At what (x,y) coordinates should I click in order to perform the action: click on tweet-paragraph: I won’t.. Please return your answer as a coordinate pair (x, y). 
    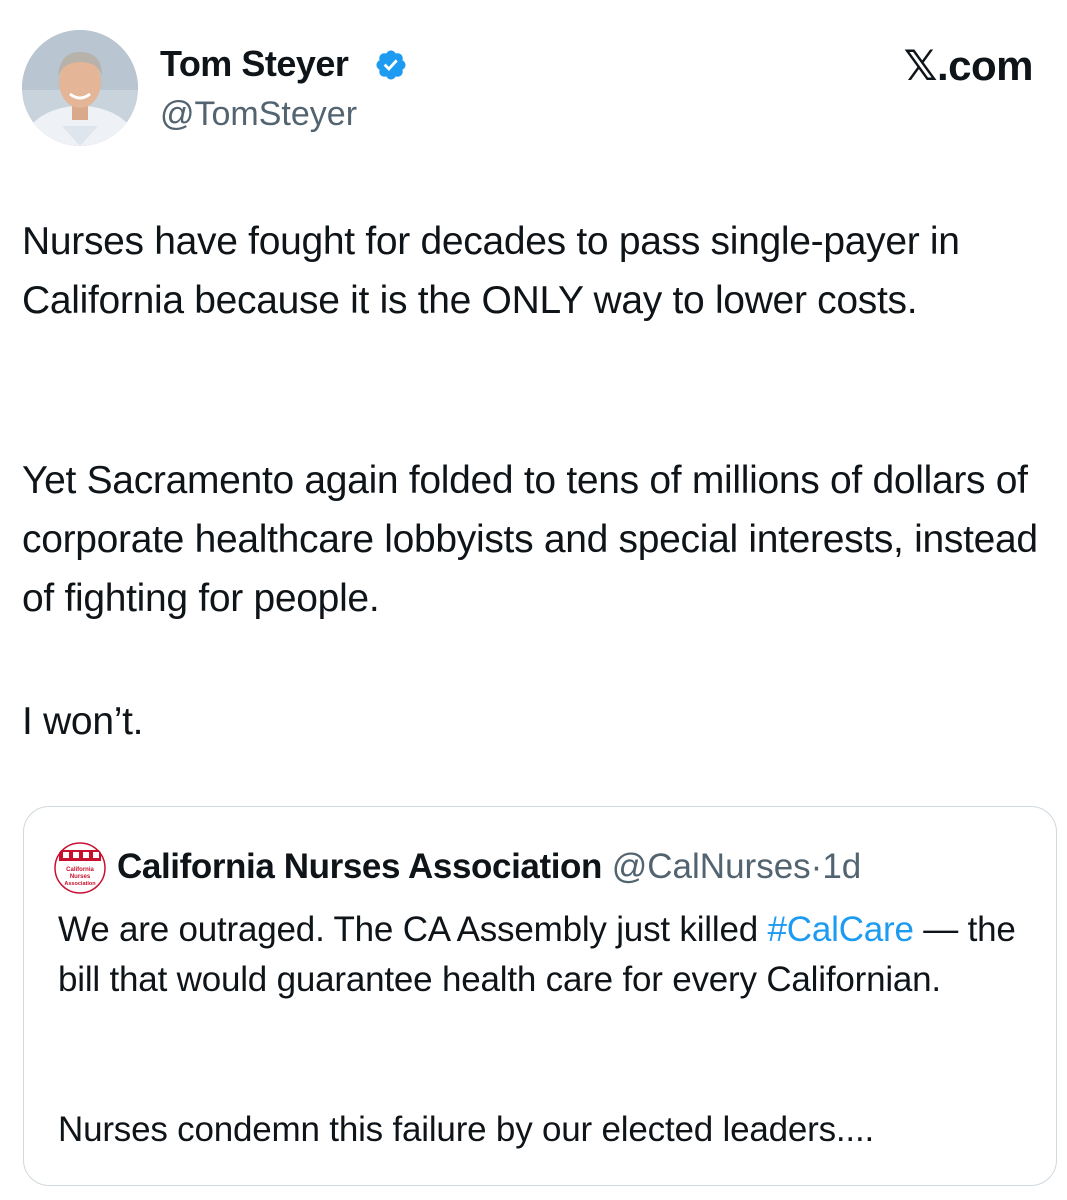
    Looking at the image, I should click on (83, 721).